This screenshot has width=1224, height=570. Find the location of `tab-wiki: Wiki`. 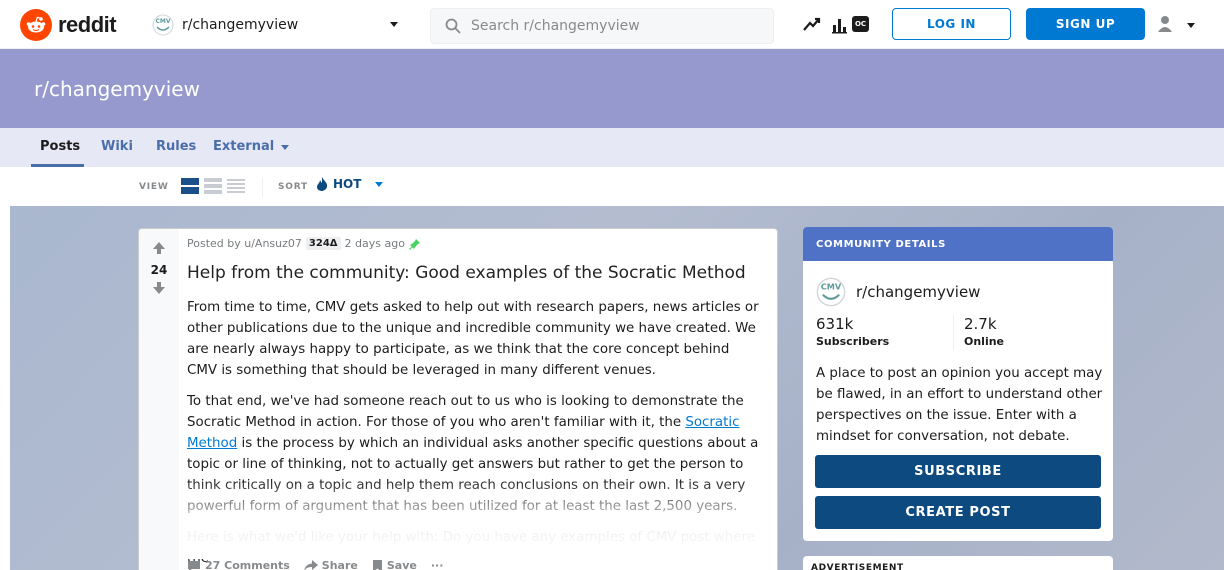

tab-wiki: Wiki is located at coordinates (117, 146).